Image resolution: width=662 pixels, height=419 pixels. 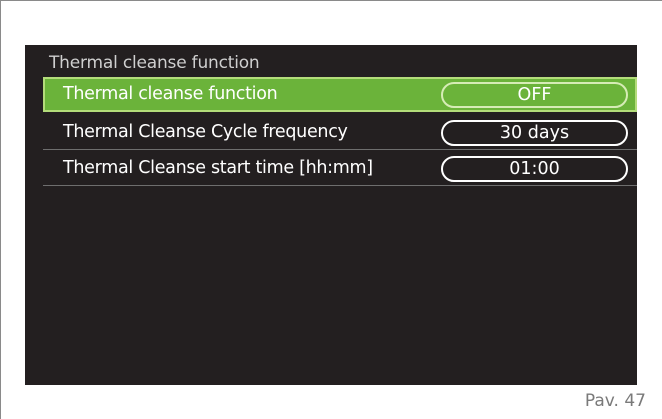 I want to click on setting-value-pill: 01:00, so click(x=534, y=169).